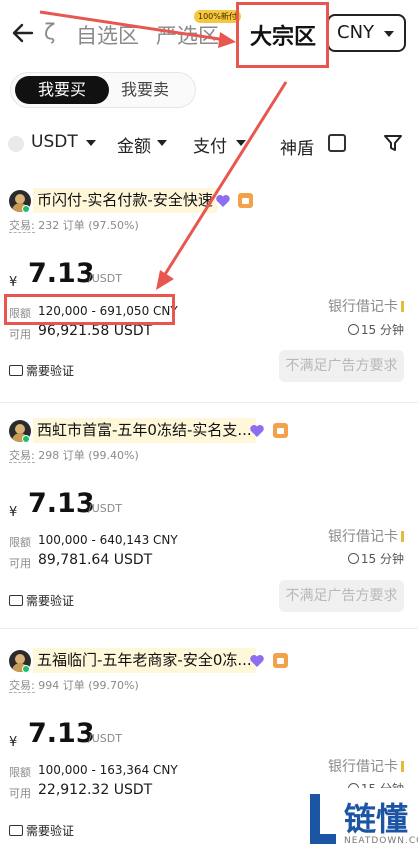 This screenshot has width=418, height=859. I want to click on amount-filter: 金额, so click(134, 144).